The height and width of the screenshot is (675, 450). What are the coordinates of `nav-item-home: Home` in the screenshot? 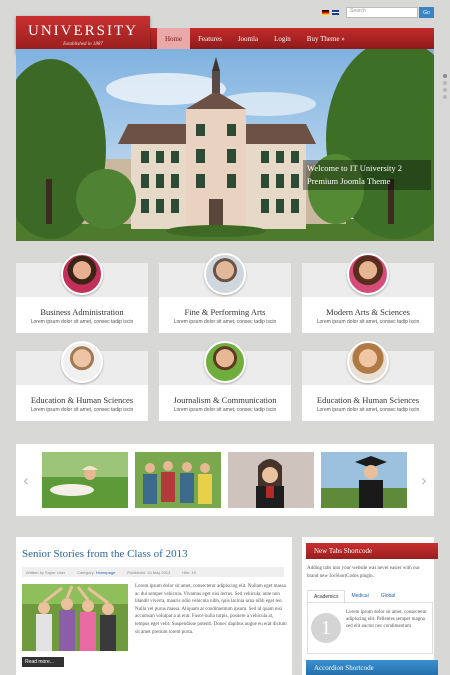 It's located at (174, 38).